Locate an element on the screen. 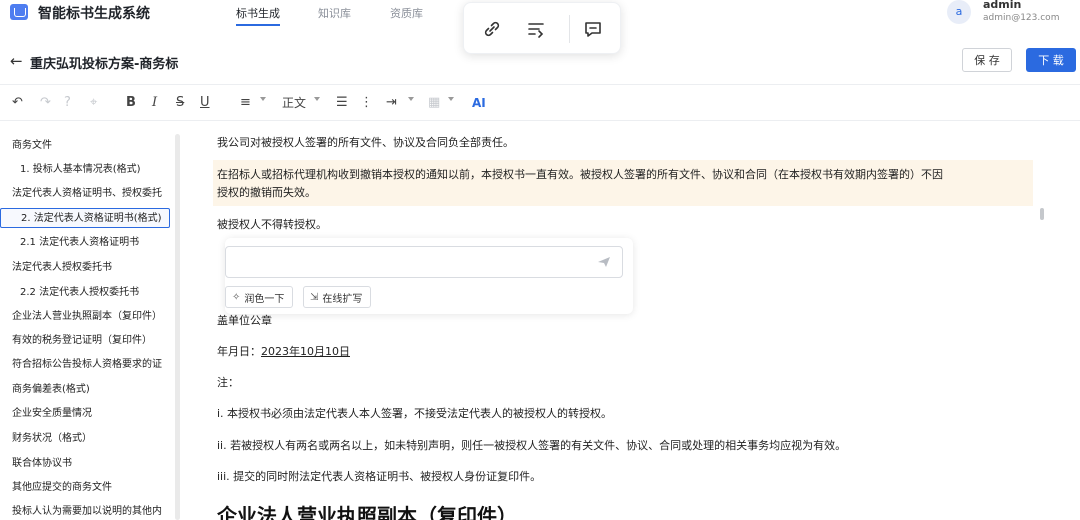  outline-item: 法定代表人授权委托书 is located at coordinates (62, 268).